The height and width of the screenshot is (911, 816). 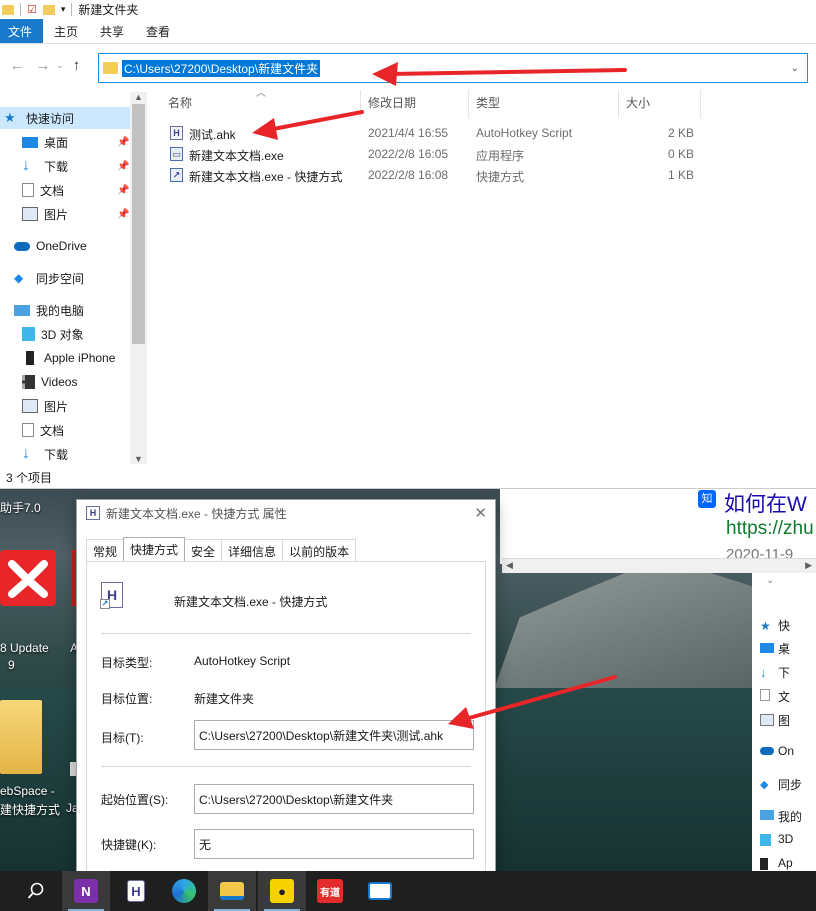 What do you see at coordinates (112, 31) in the screenshot?
I see `tab-share: 共享` at bounding box center [112, 31].